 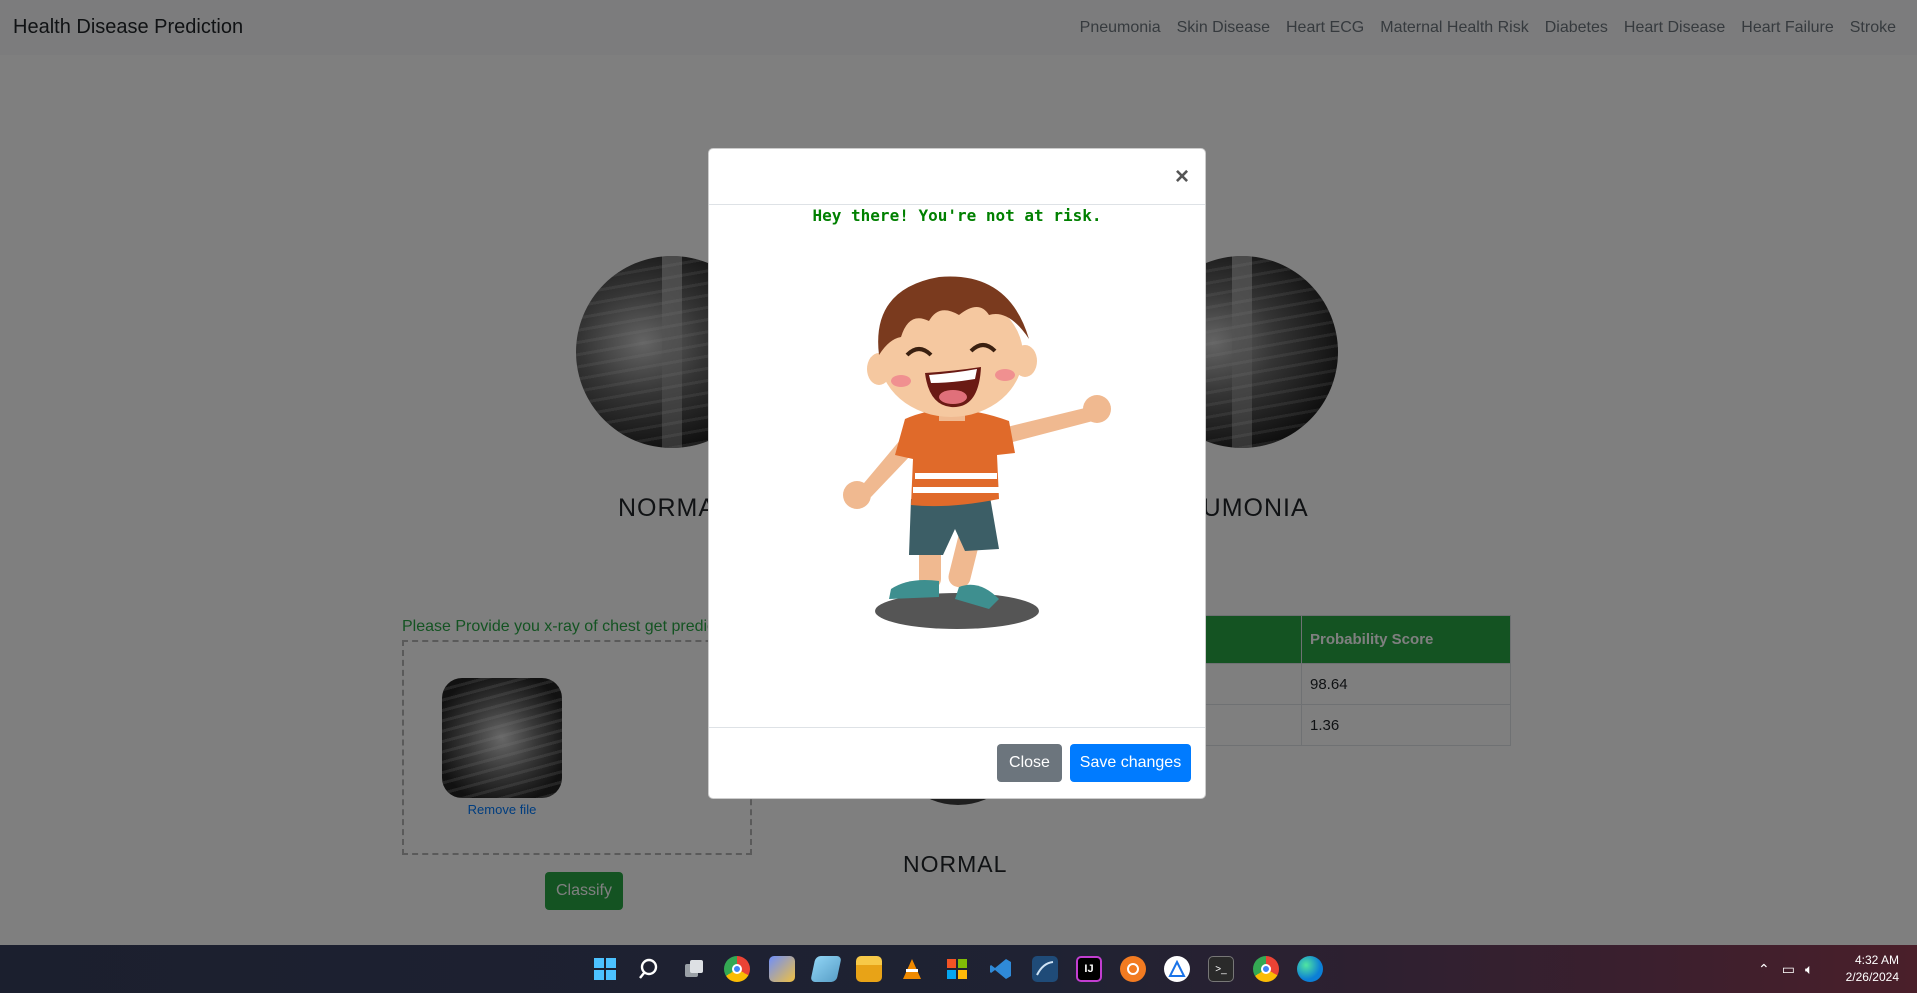 What do you see at coordinates (957, 763) in the screenshot?
I see `modal-footer: Close Save changes` at bounding box center [957, 763].